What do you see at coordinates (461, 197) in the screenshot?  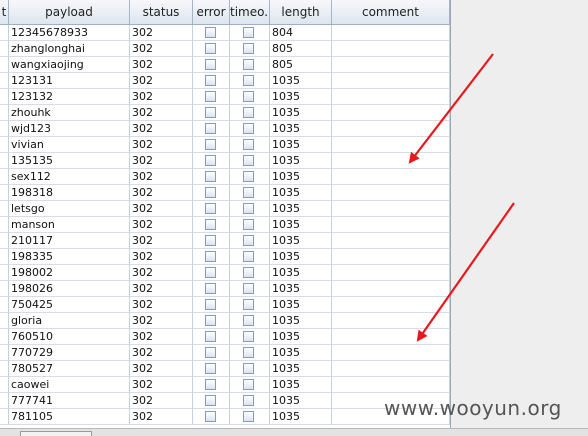 I see `annotation-arrows` at bounding box center [461, 197].